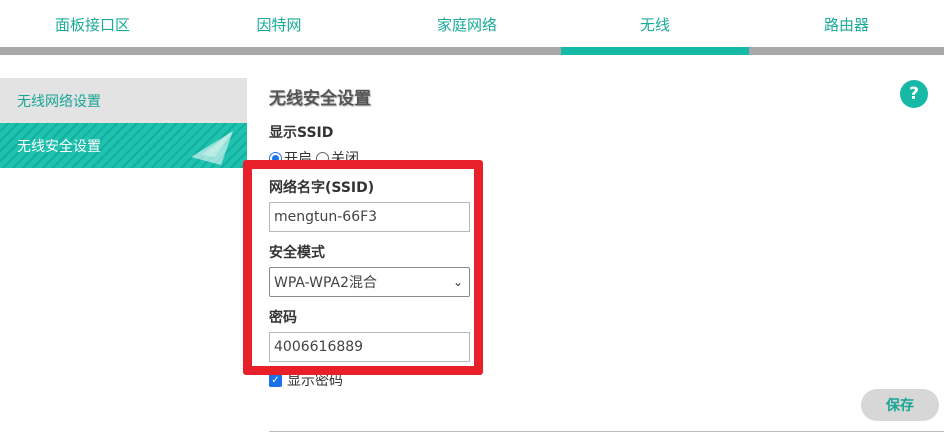 This screenshot has width=944, height=445. Describe the element at coordinates (297, 253) in the screenshot. I see `security-mode-label: 安全模式` at that location.